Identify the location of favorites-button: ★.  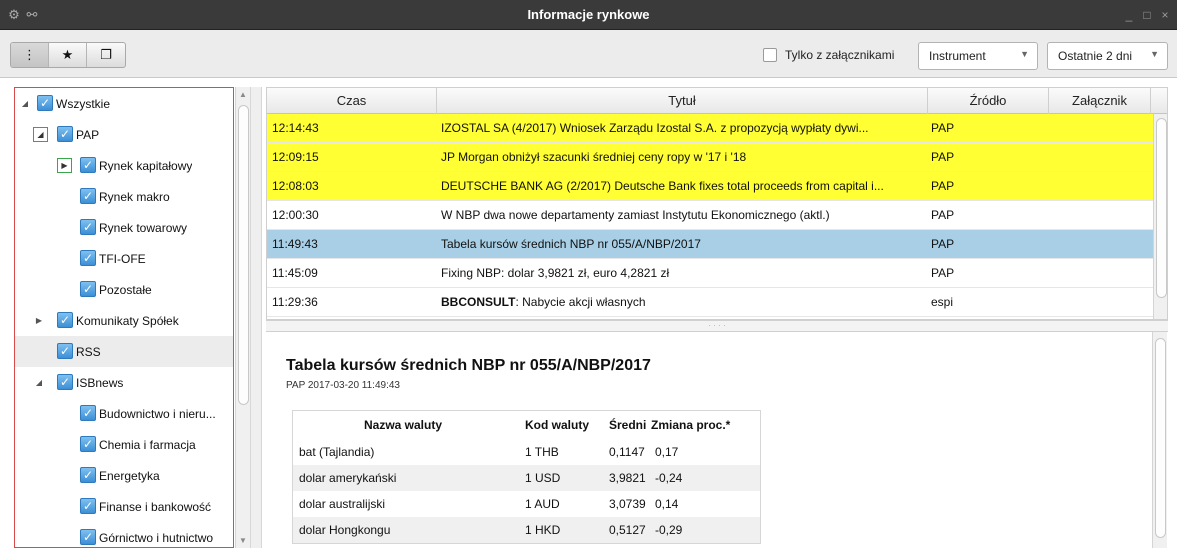
(68, 55).